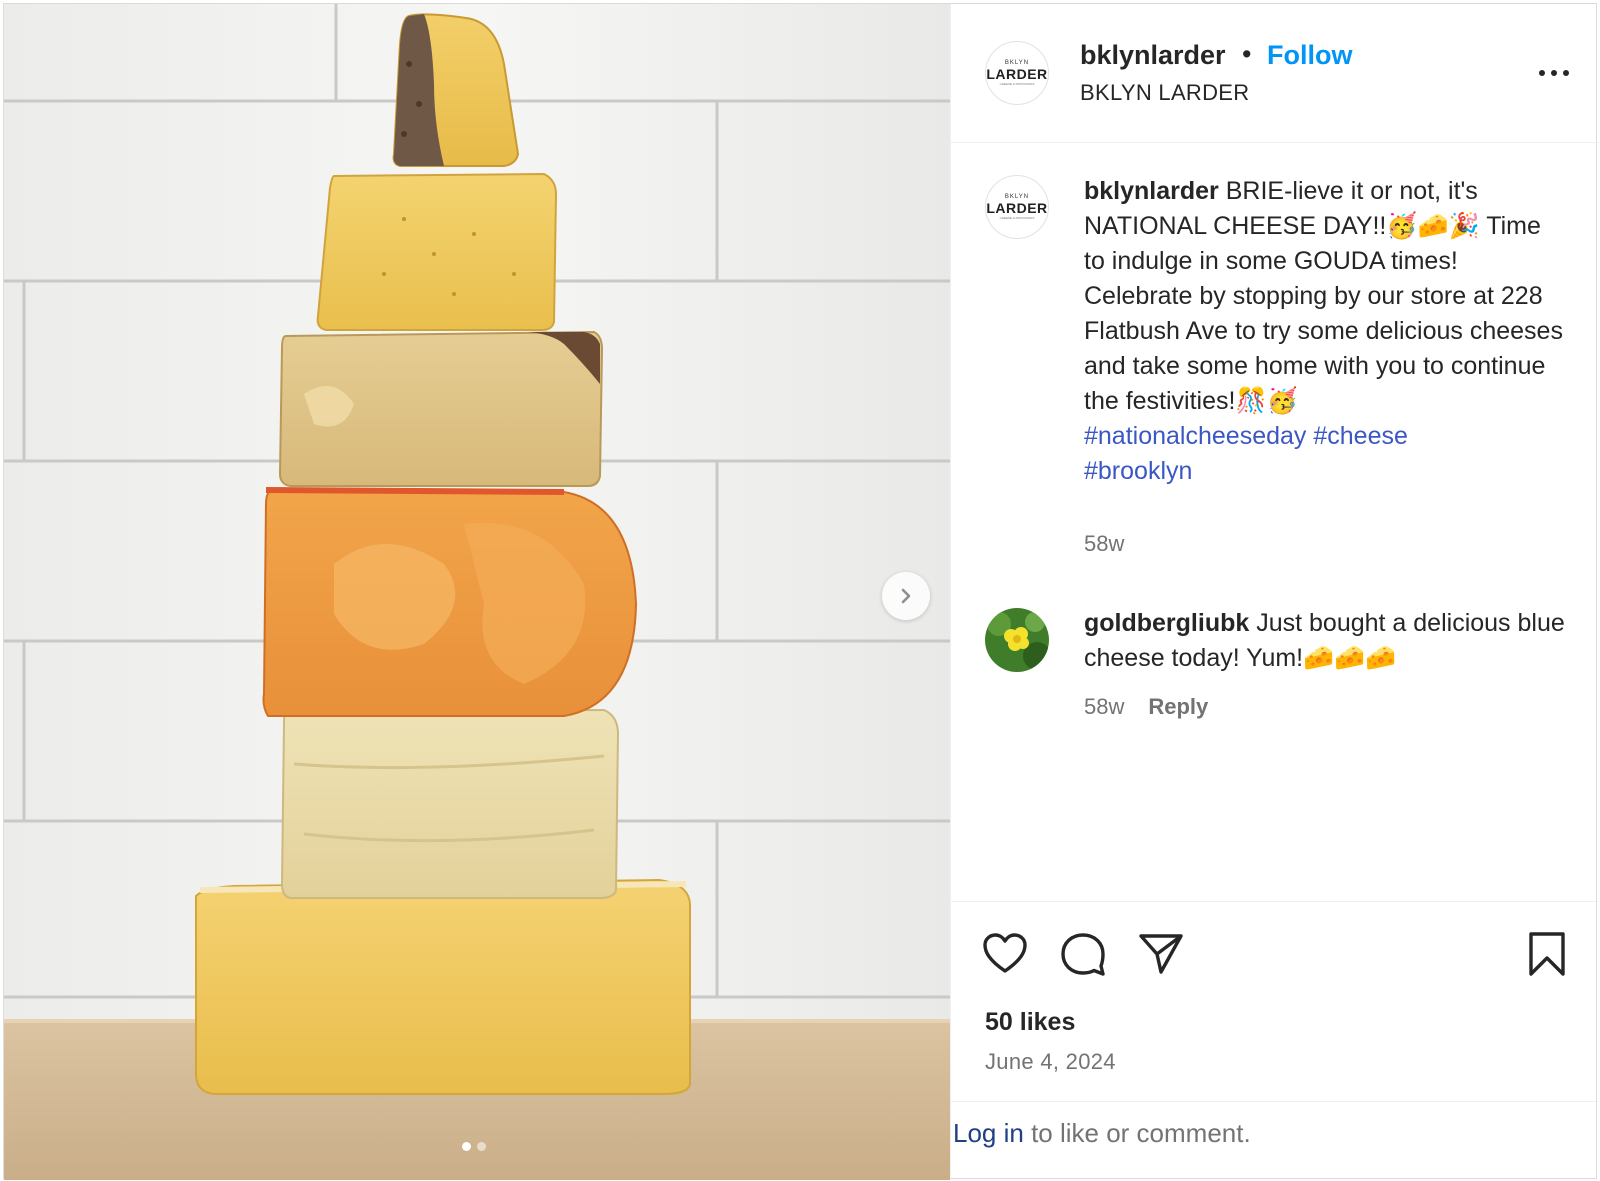  Describe the element at coordinates (1554, 73) in the screenshot. I see `more-horizontal-icon` at that location.